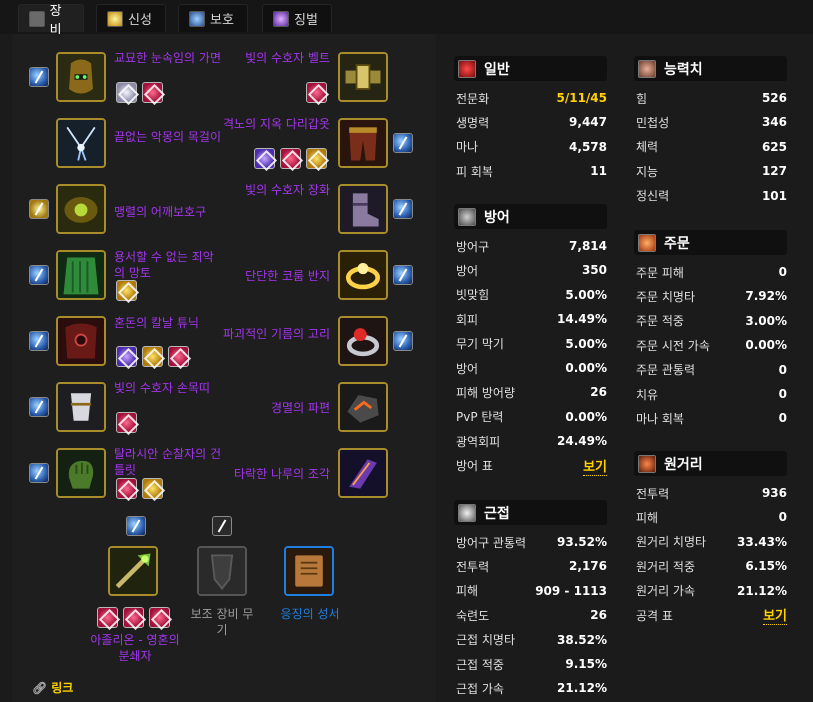 Image resolution: width=813 pixels, height=702 pixels. Describe the element at coordinates (169, 323) in the screenshot. I see `item-name-chest: 혼돈의 칼날 튜닉` at that location.